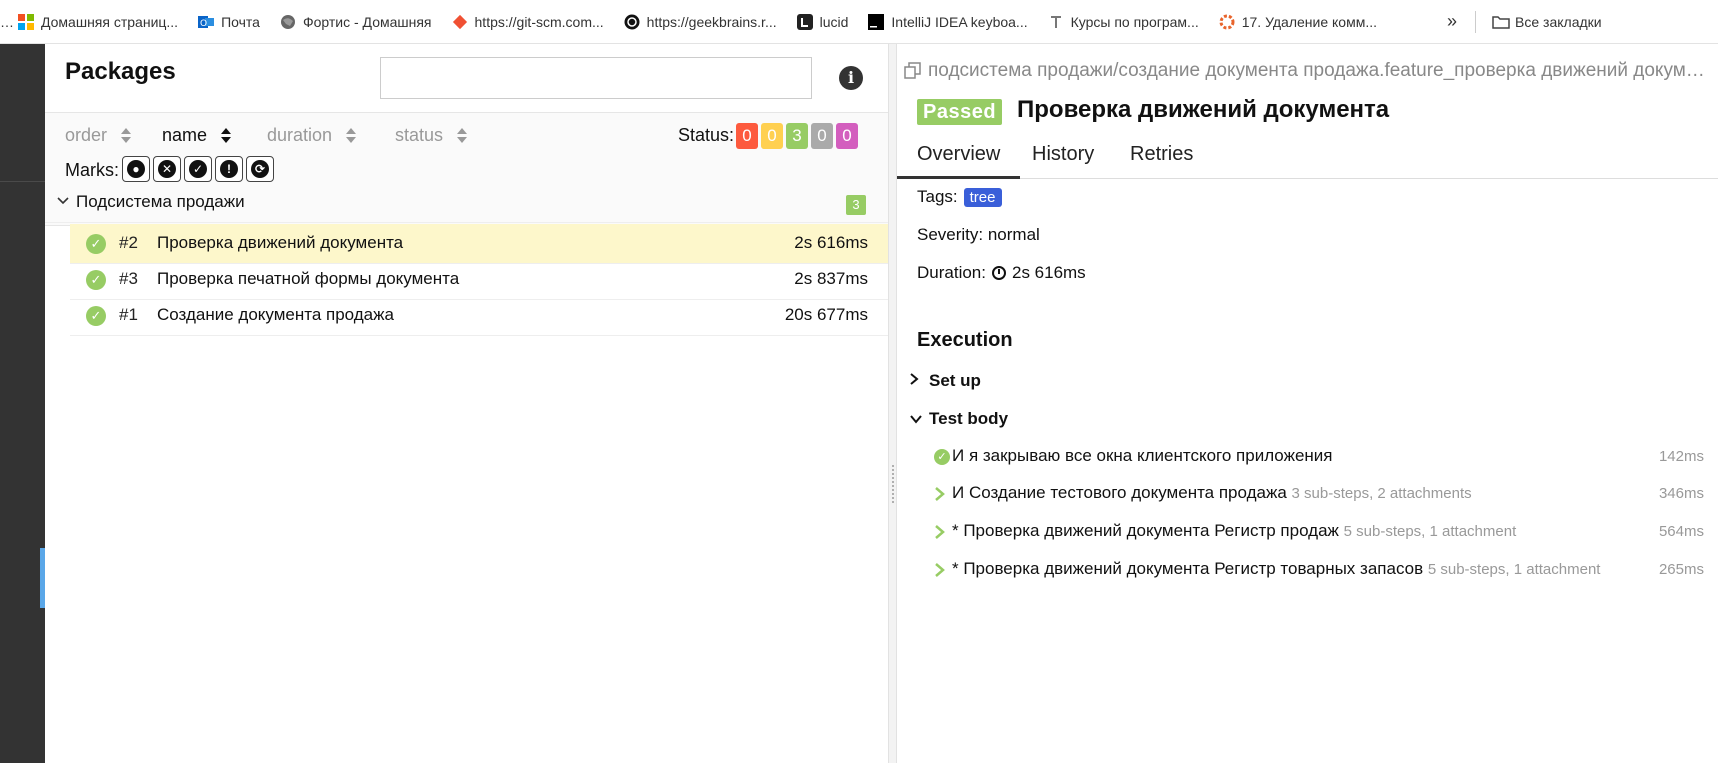 Image resolution: width=1718 pixels, height=763 pixels. I want to click on mark-flaky-button: ●, so click(136, 169).